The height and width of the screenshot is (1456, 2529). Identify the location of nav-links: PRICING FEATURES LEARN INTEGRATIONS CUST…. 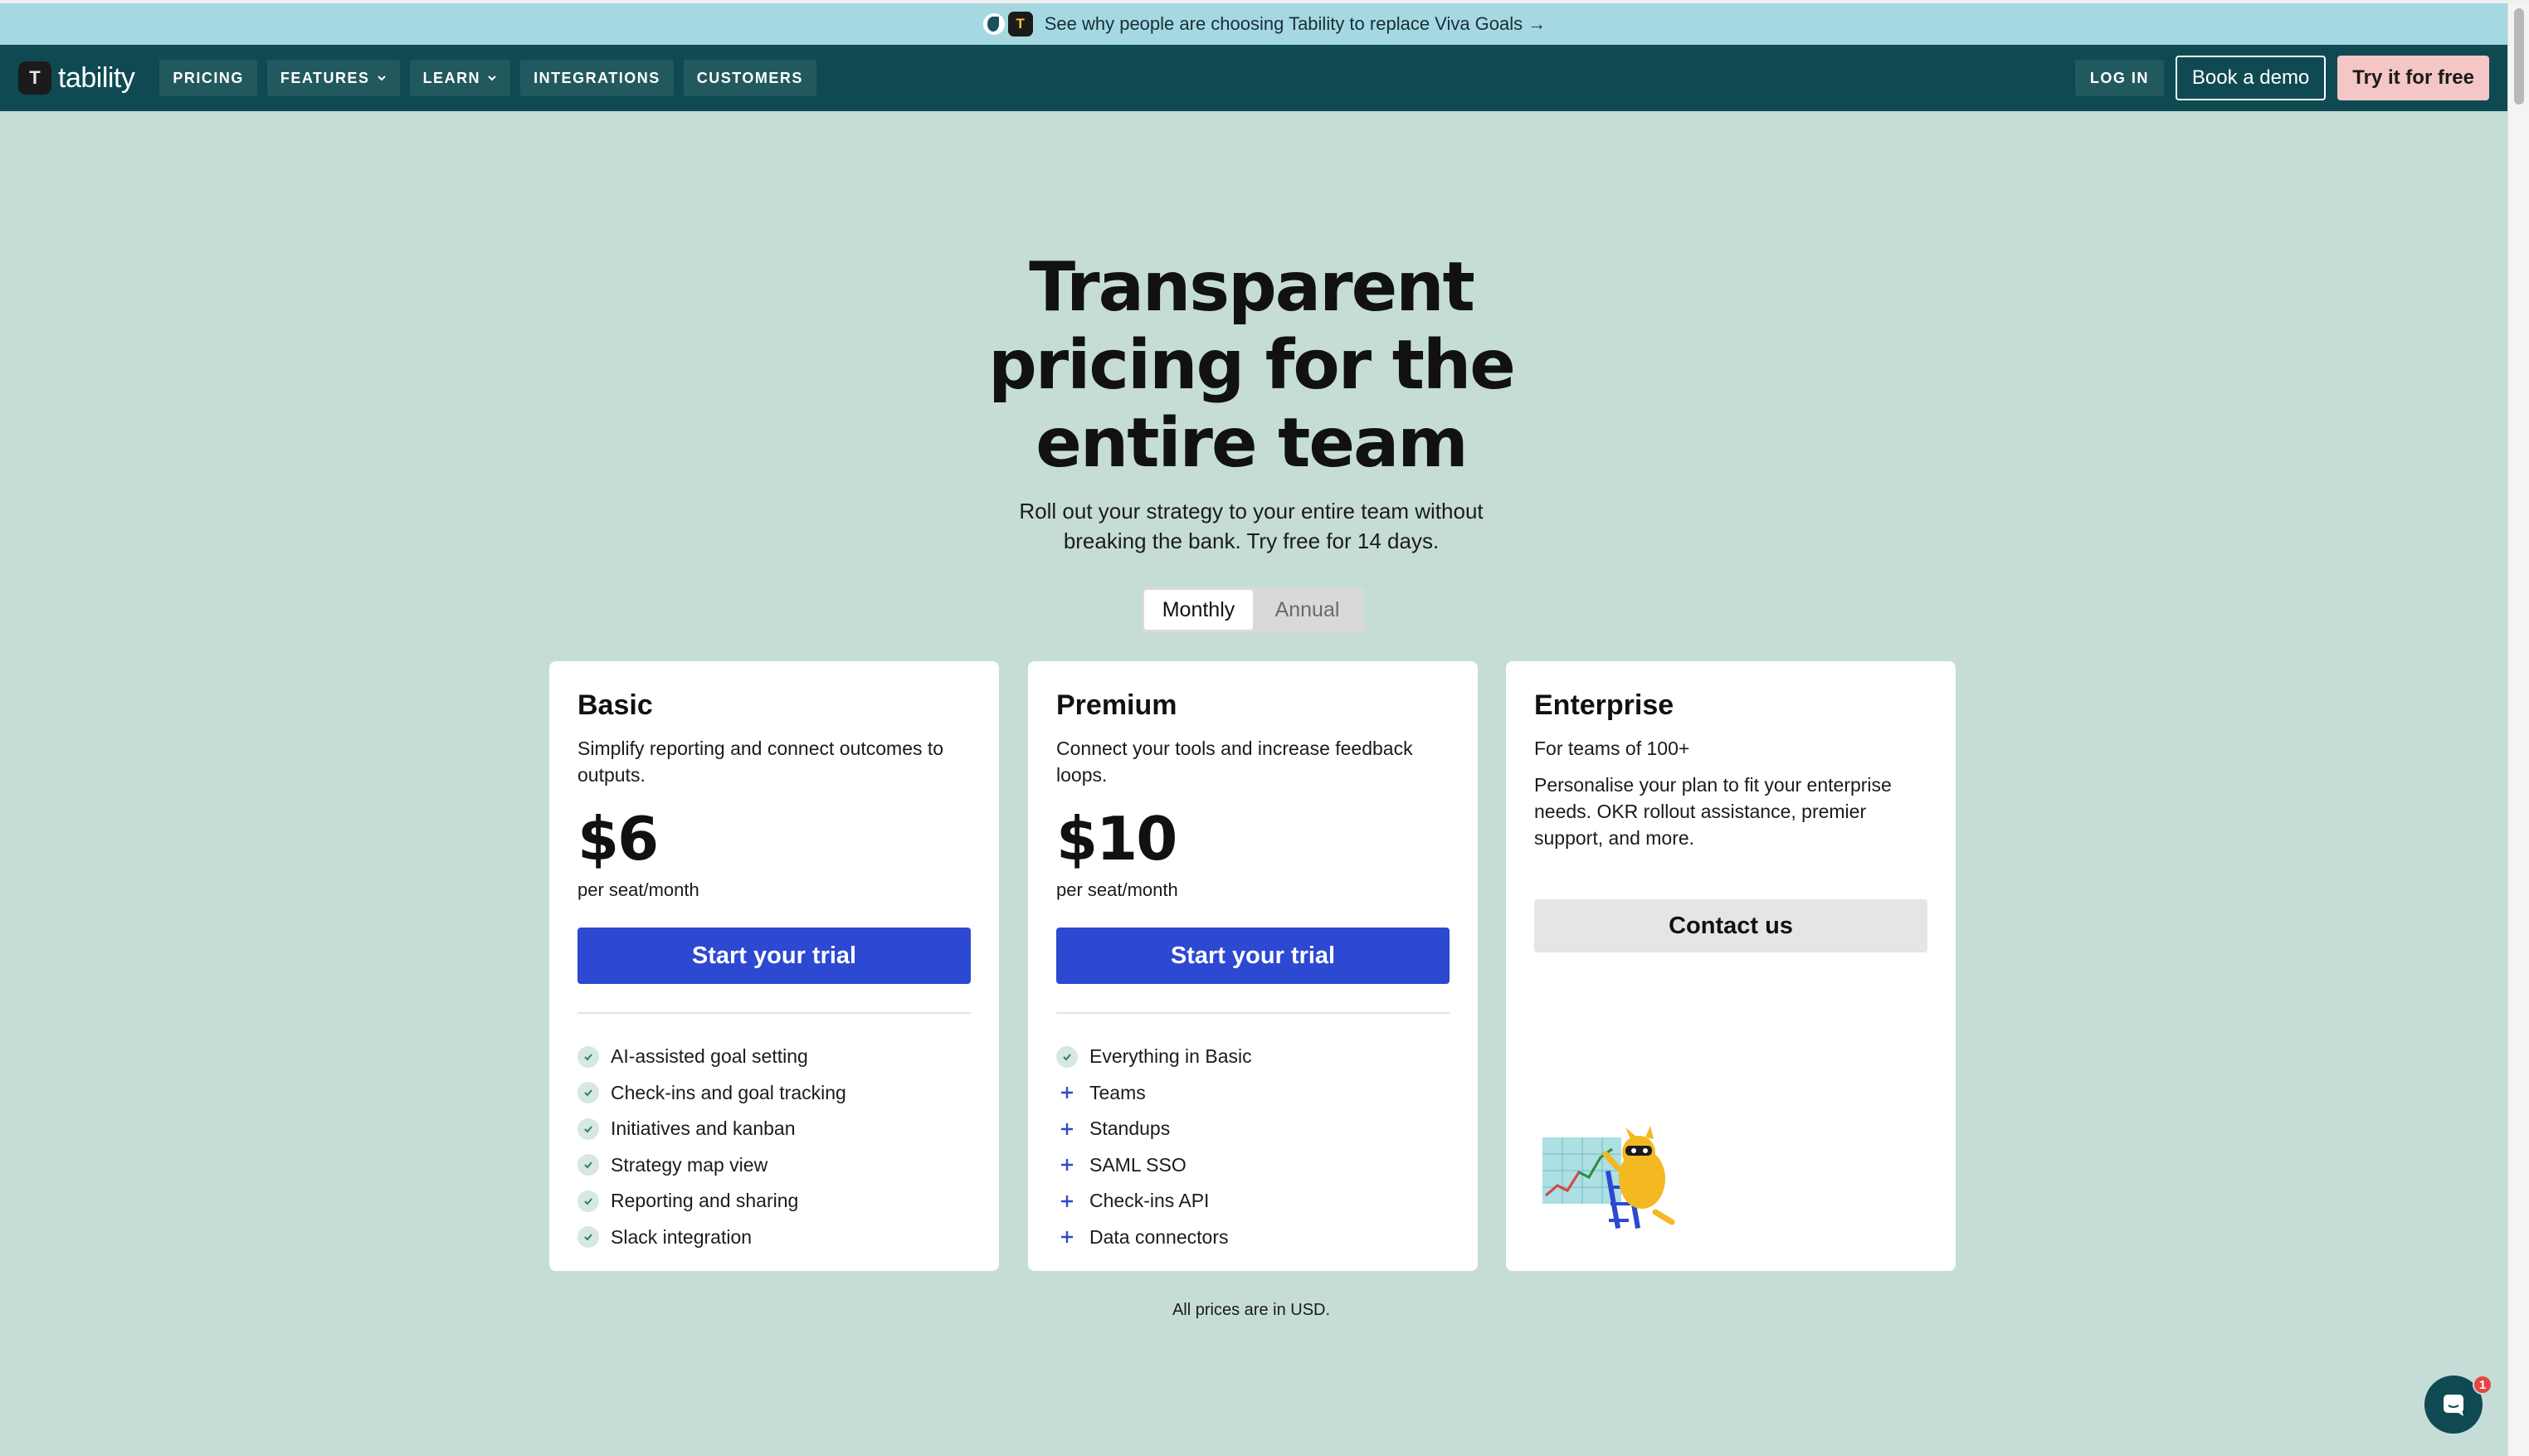
(487, 78).